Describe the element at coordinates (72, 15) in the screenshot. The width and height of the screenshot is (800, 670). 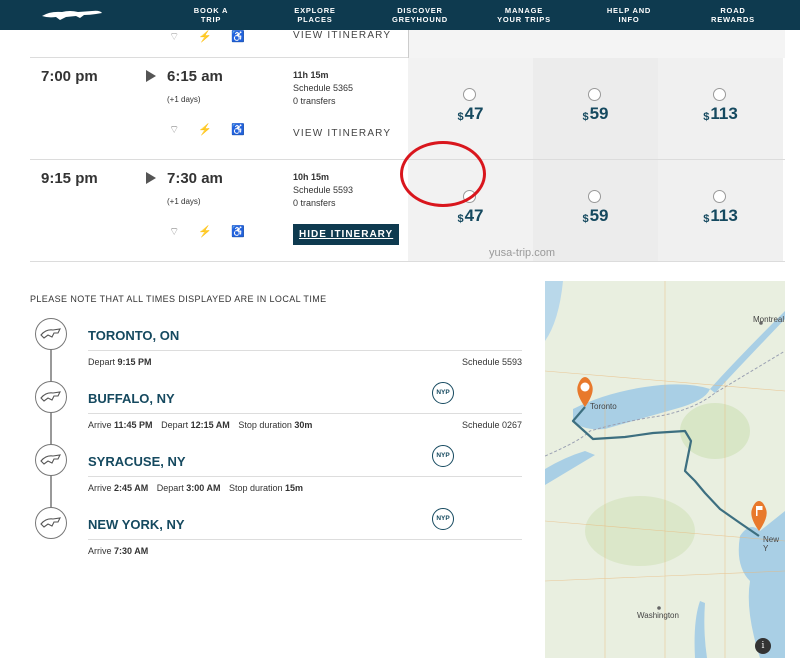
I see `greyhound-logo` at that location.